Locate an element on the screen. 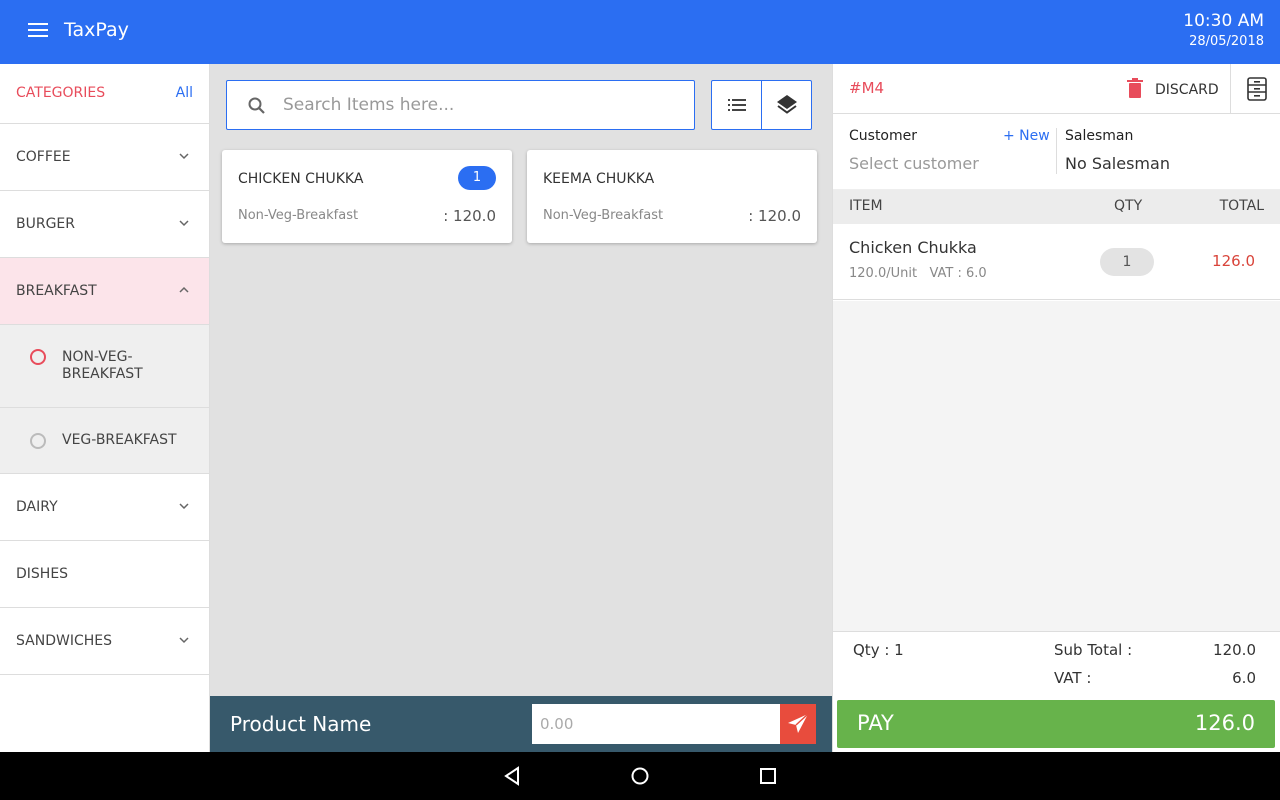 Image resolution: width=1280 pixels, height=800 pixels. vat-value: 6.0 is located at coordinates (1244, 678).